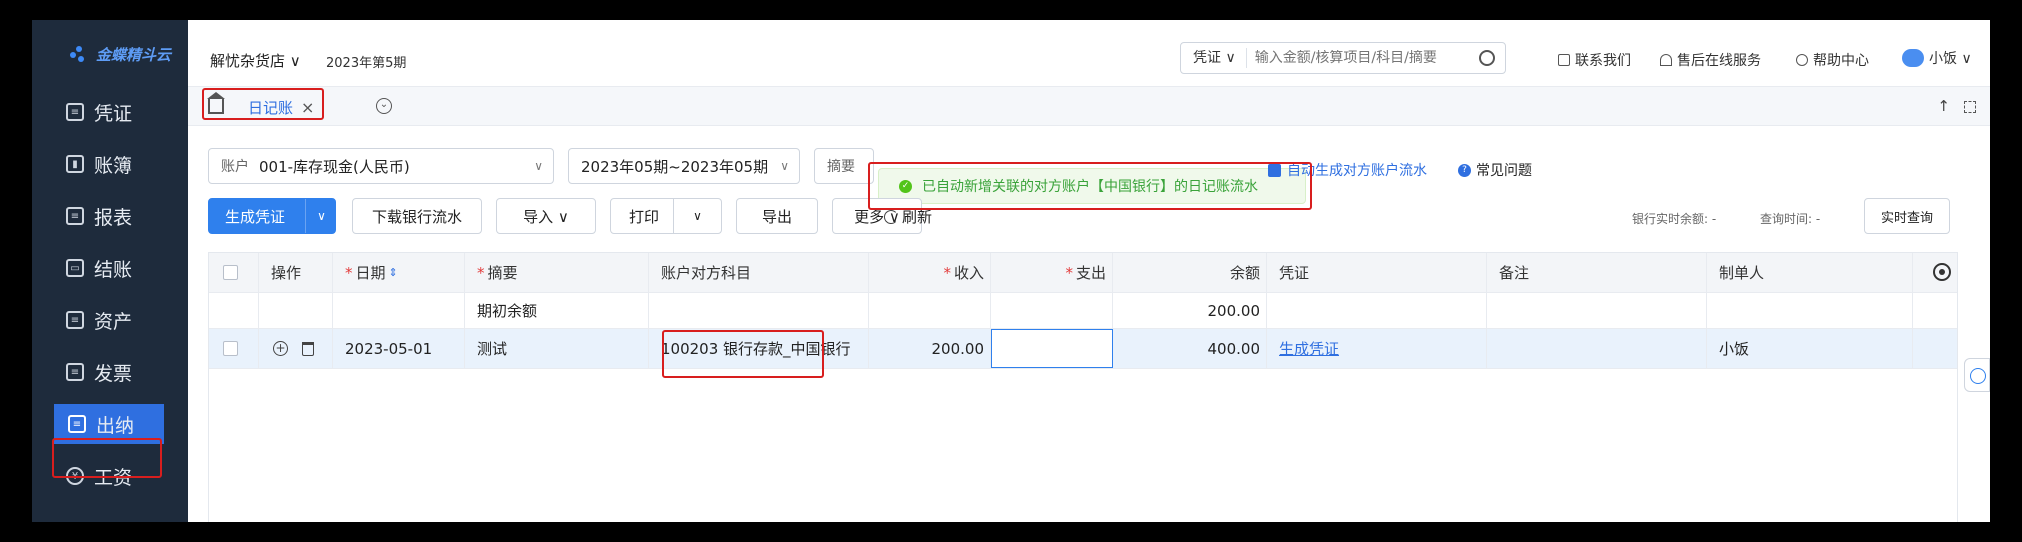 This screenshot has width=2022, height=542. What do you see at coordinates (759, 272) in the screenshot?
I see `header-counter-subject: 账户对方科目` at bounding box center [759, 272].